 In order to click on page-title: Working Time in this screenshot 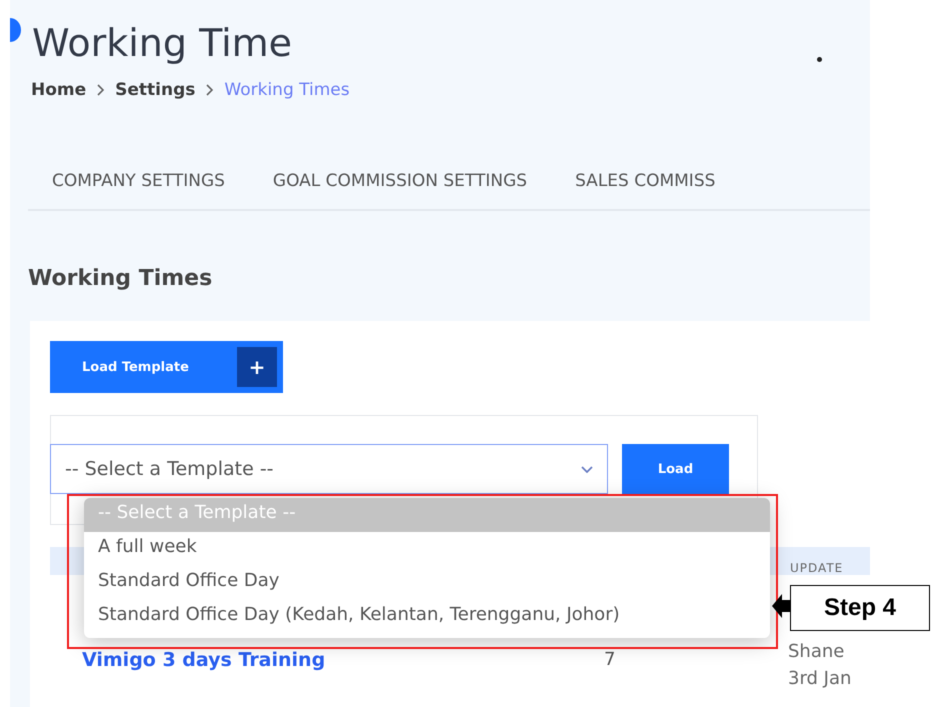, I will do `click(162, 43)`.